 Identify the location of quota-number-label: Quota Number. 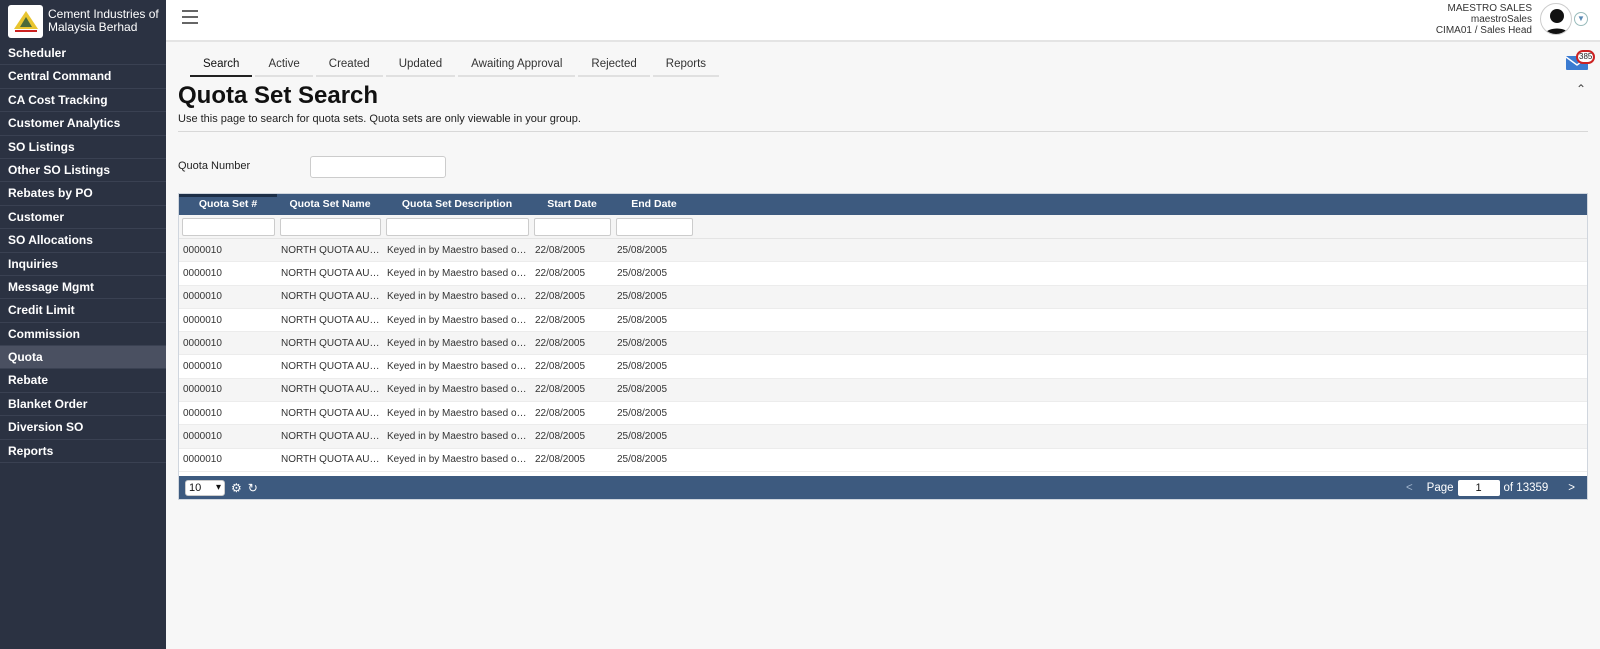
(214, 166).